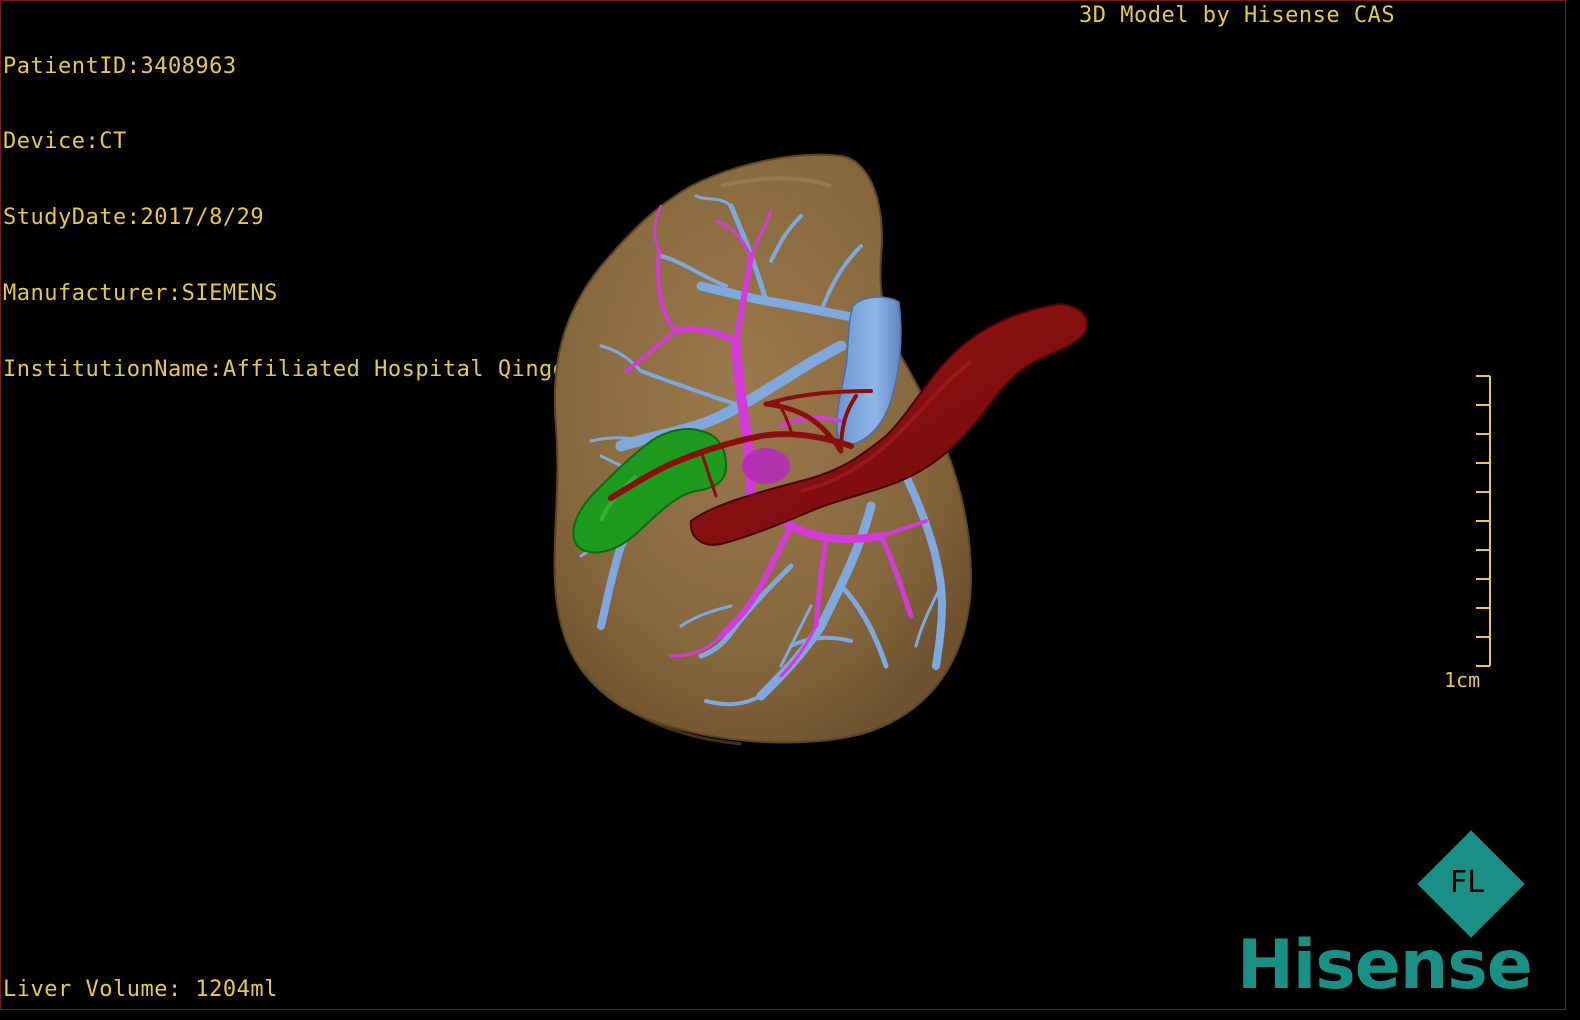 The width and height of the screenshot is (1580, 1020). What do you see at coordinates (1467, 882) in the screenshot?
I see `logo-badge-letters: FL` at bounding box center [1467, 882].